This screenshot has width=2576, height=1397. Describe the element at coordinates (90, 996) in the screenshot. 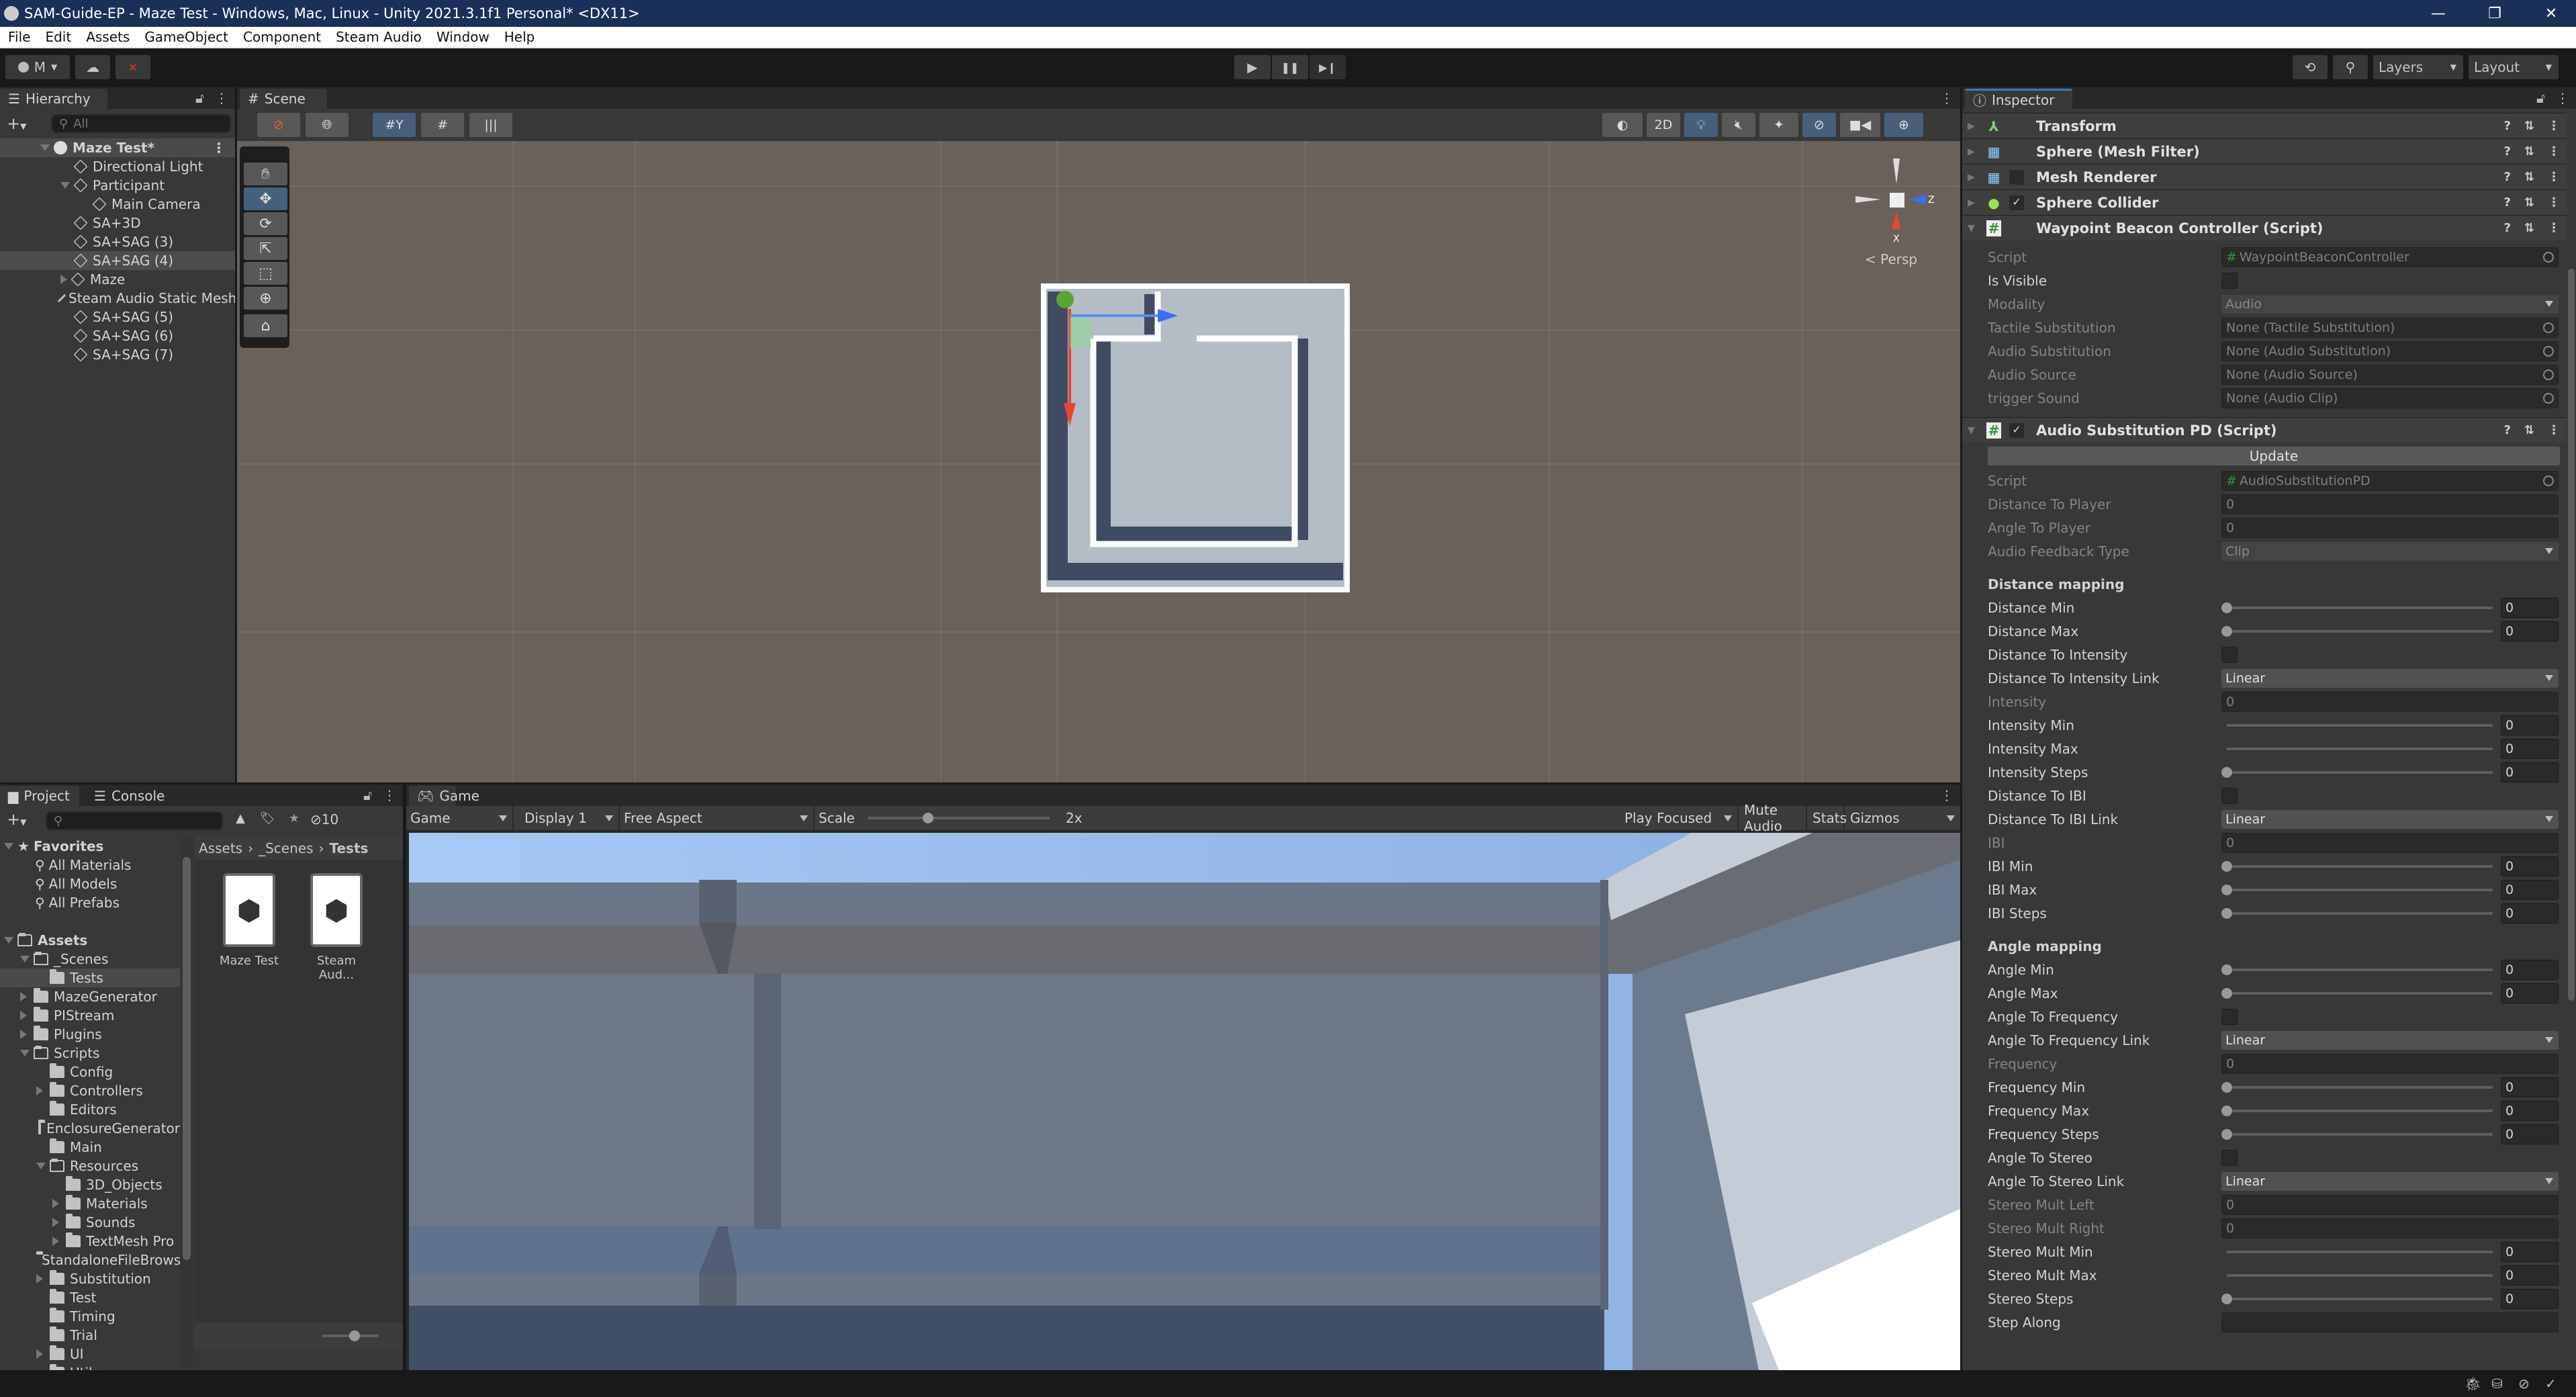

I see `project-folder: MazeGenerator` at that location.